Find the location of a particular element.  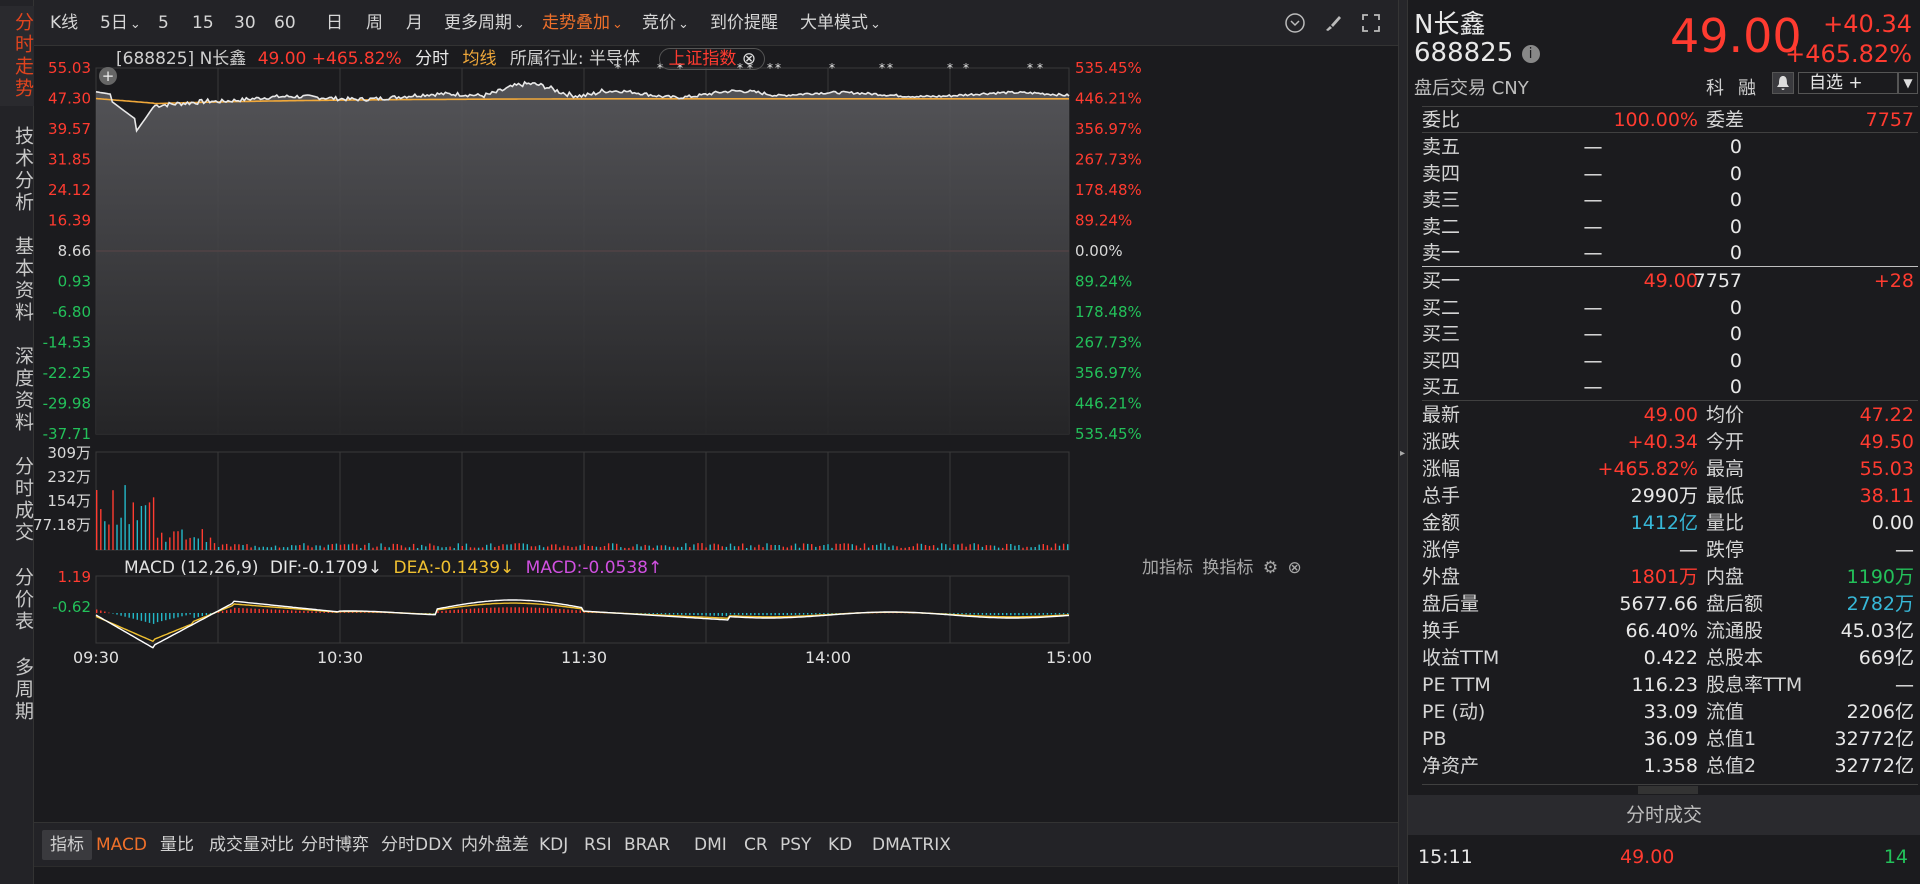

brush-icon is located at coordinates (1333, 23).